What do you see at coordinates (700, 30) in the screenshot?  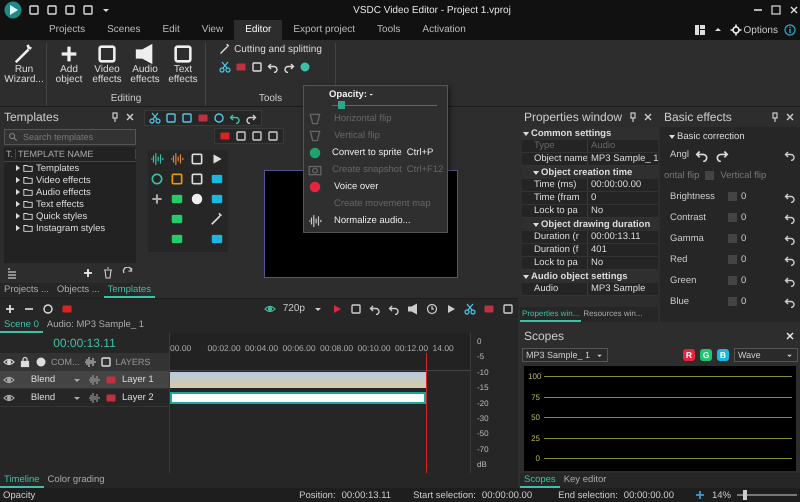 I see `layout-icon` at bounding box center [700, 30].